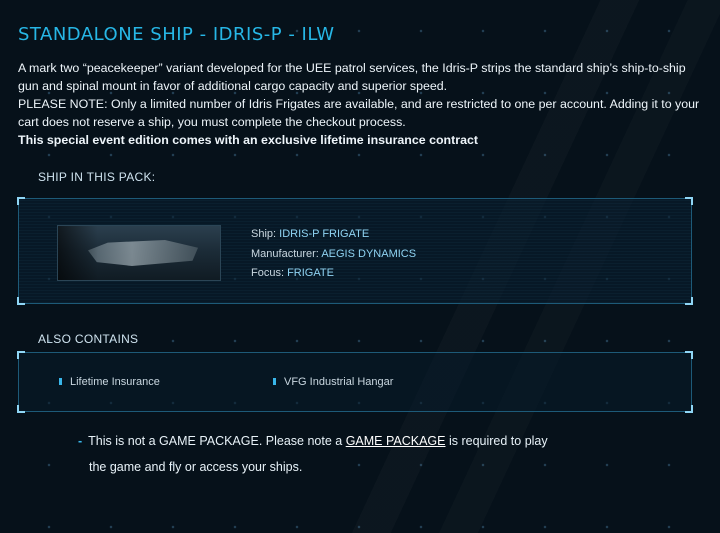 Image resolution: width=720 pixels, height=533 pixels. I want to click on contains-item: Lifetime Insurance, so click(109, 382).